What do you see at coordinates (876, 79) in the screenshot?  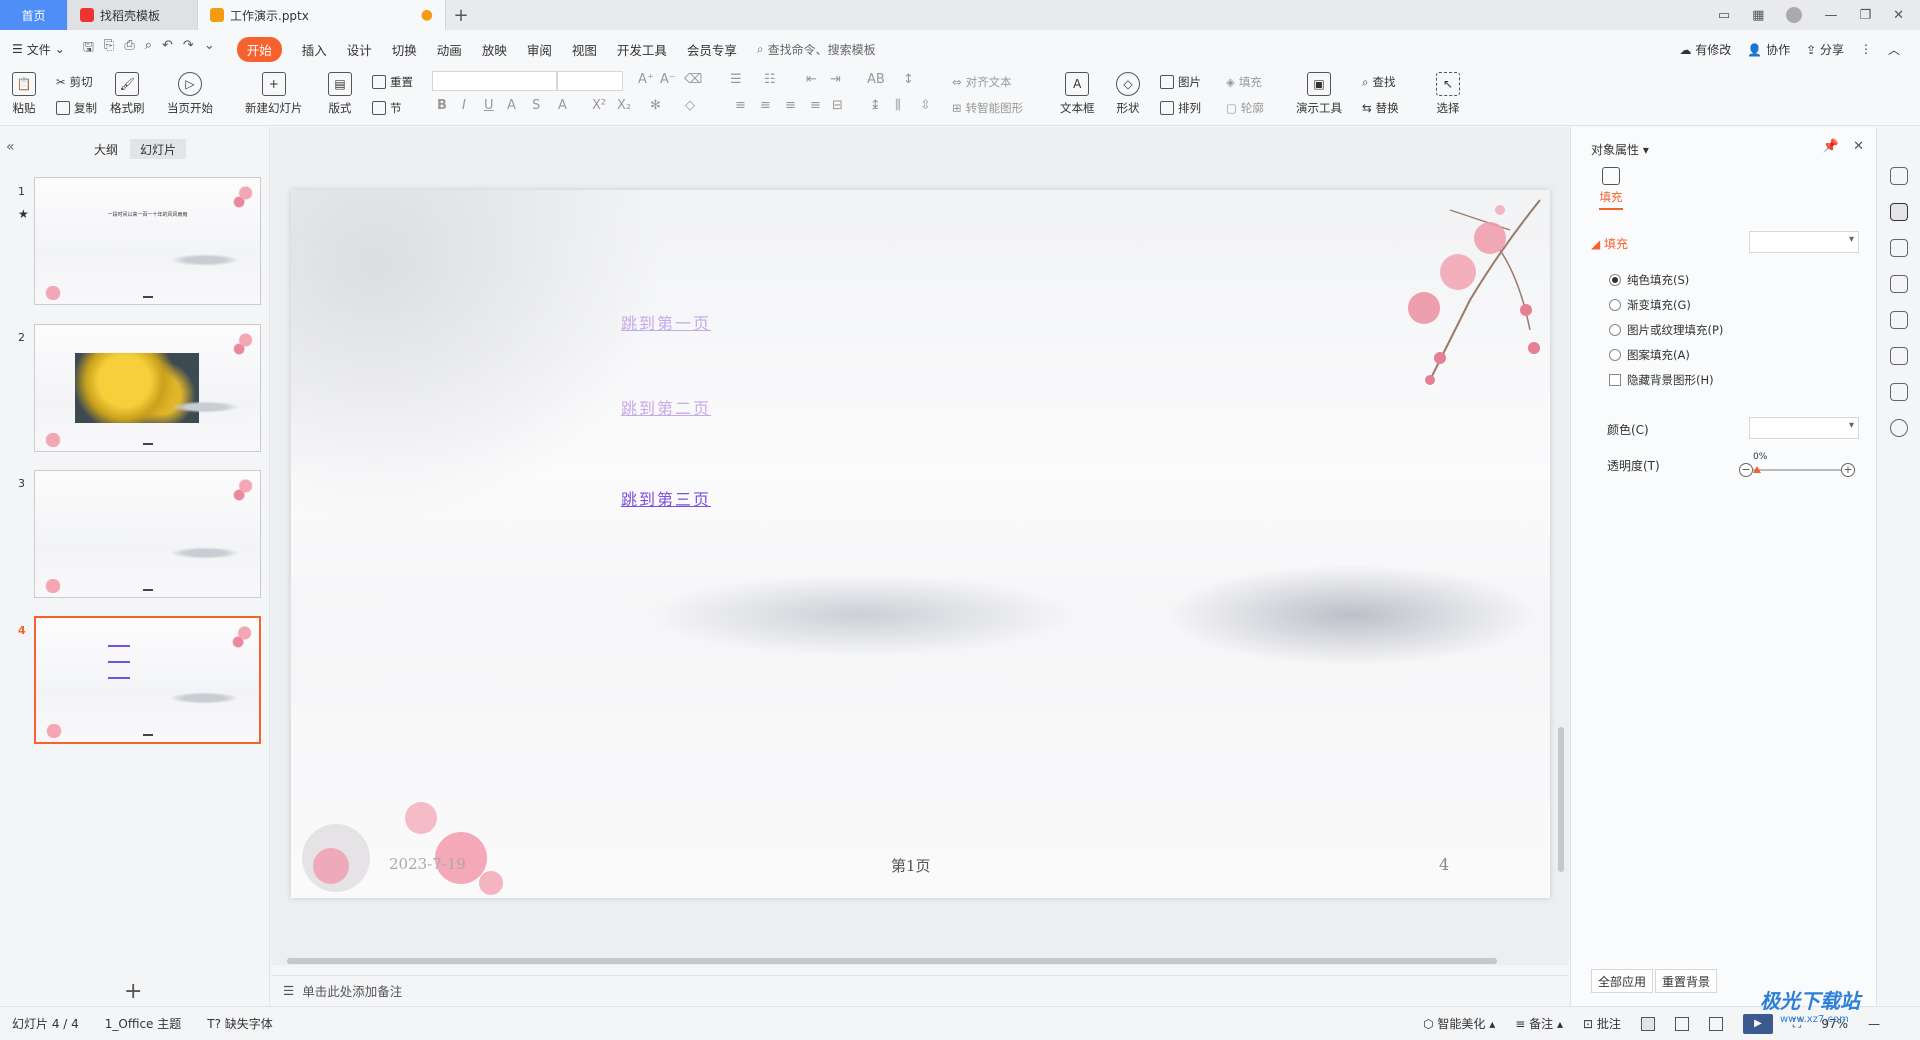 I see `text-direction-icon: AB` at bounding box center [876, 79].